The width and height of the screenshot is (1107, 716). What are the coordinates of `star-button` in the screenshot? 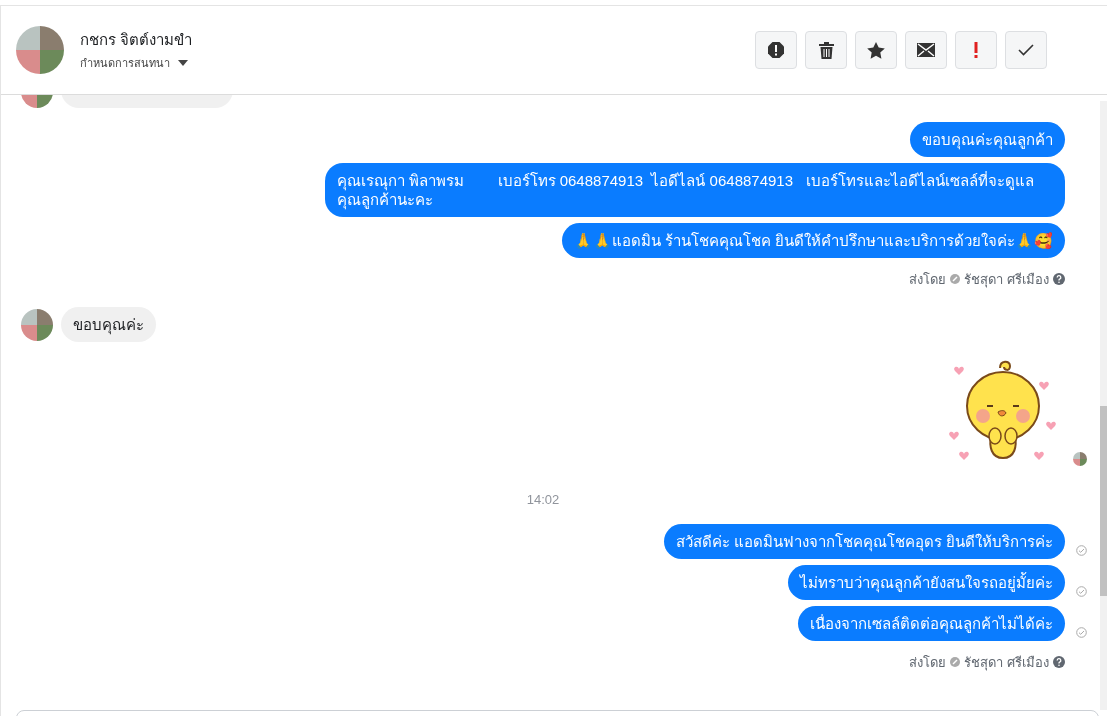 It's located at (876, 50).